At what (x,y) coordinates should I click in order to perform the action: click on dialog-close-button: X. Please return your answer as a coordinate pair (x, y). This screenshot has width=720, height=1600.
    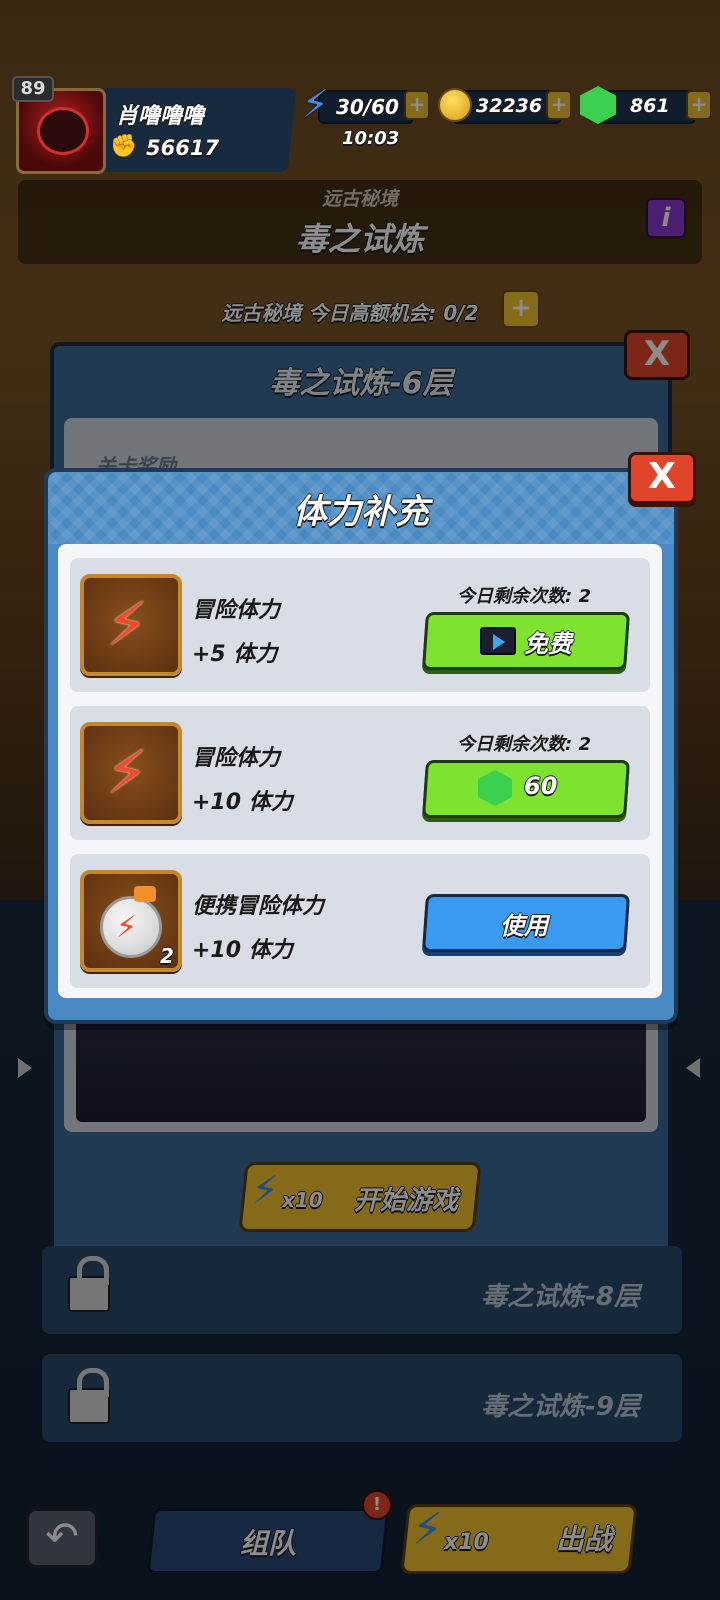
    Looking at the image, I should click on (662, 478).